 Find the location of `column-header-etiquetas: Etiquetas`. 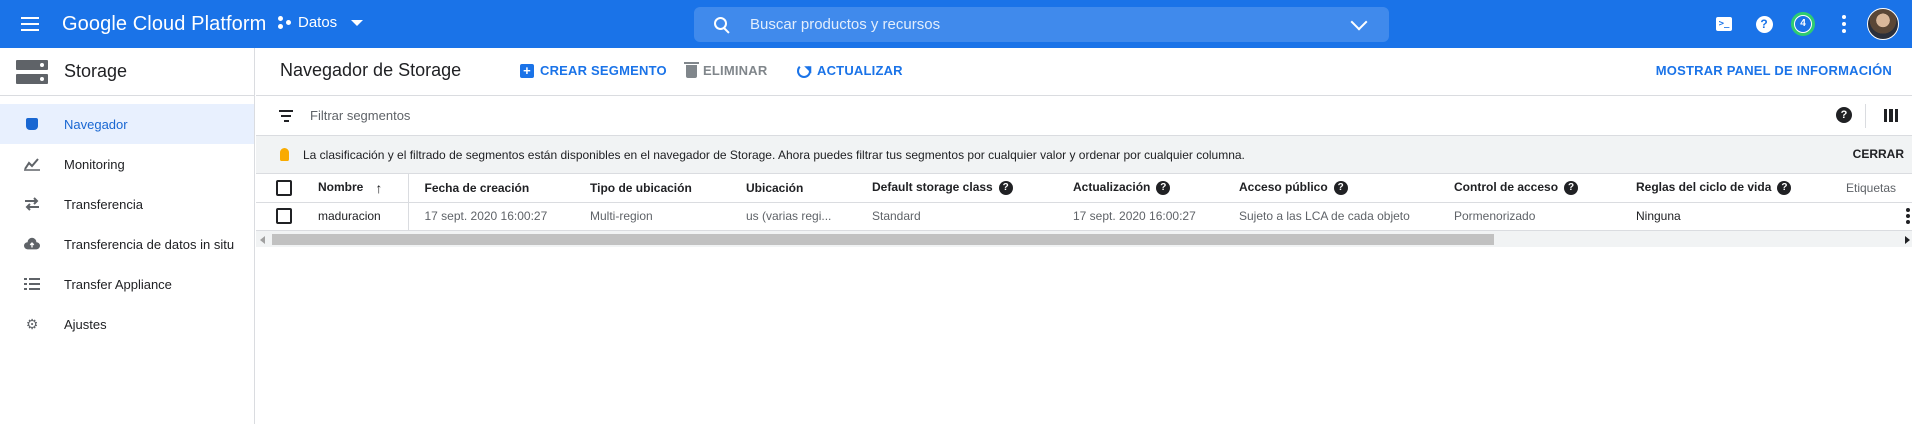

column-header-etiquetas: Etiquetas is located at coordinates (1871, 188).